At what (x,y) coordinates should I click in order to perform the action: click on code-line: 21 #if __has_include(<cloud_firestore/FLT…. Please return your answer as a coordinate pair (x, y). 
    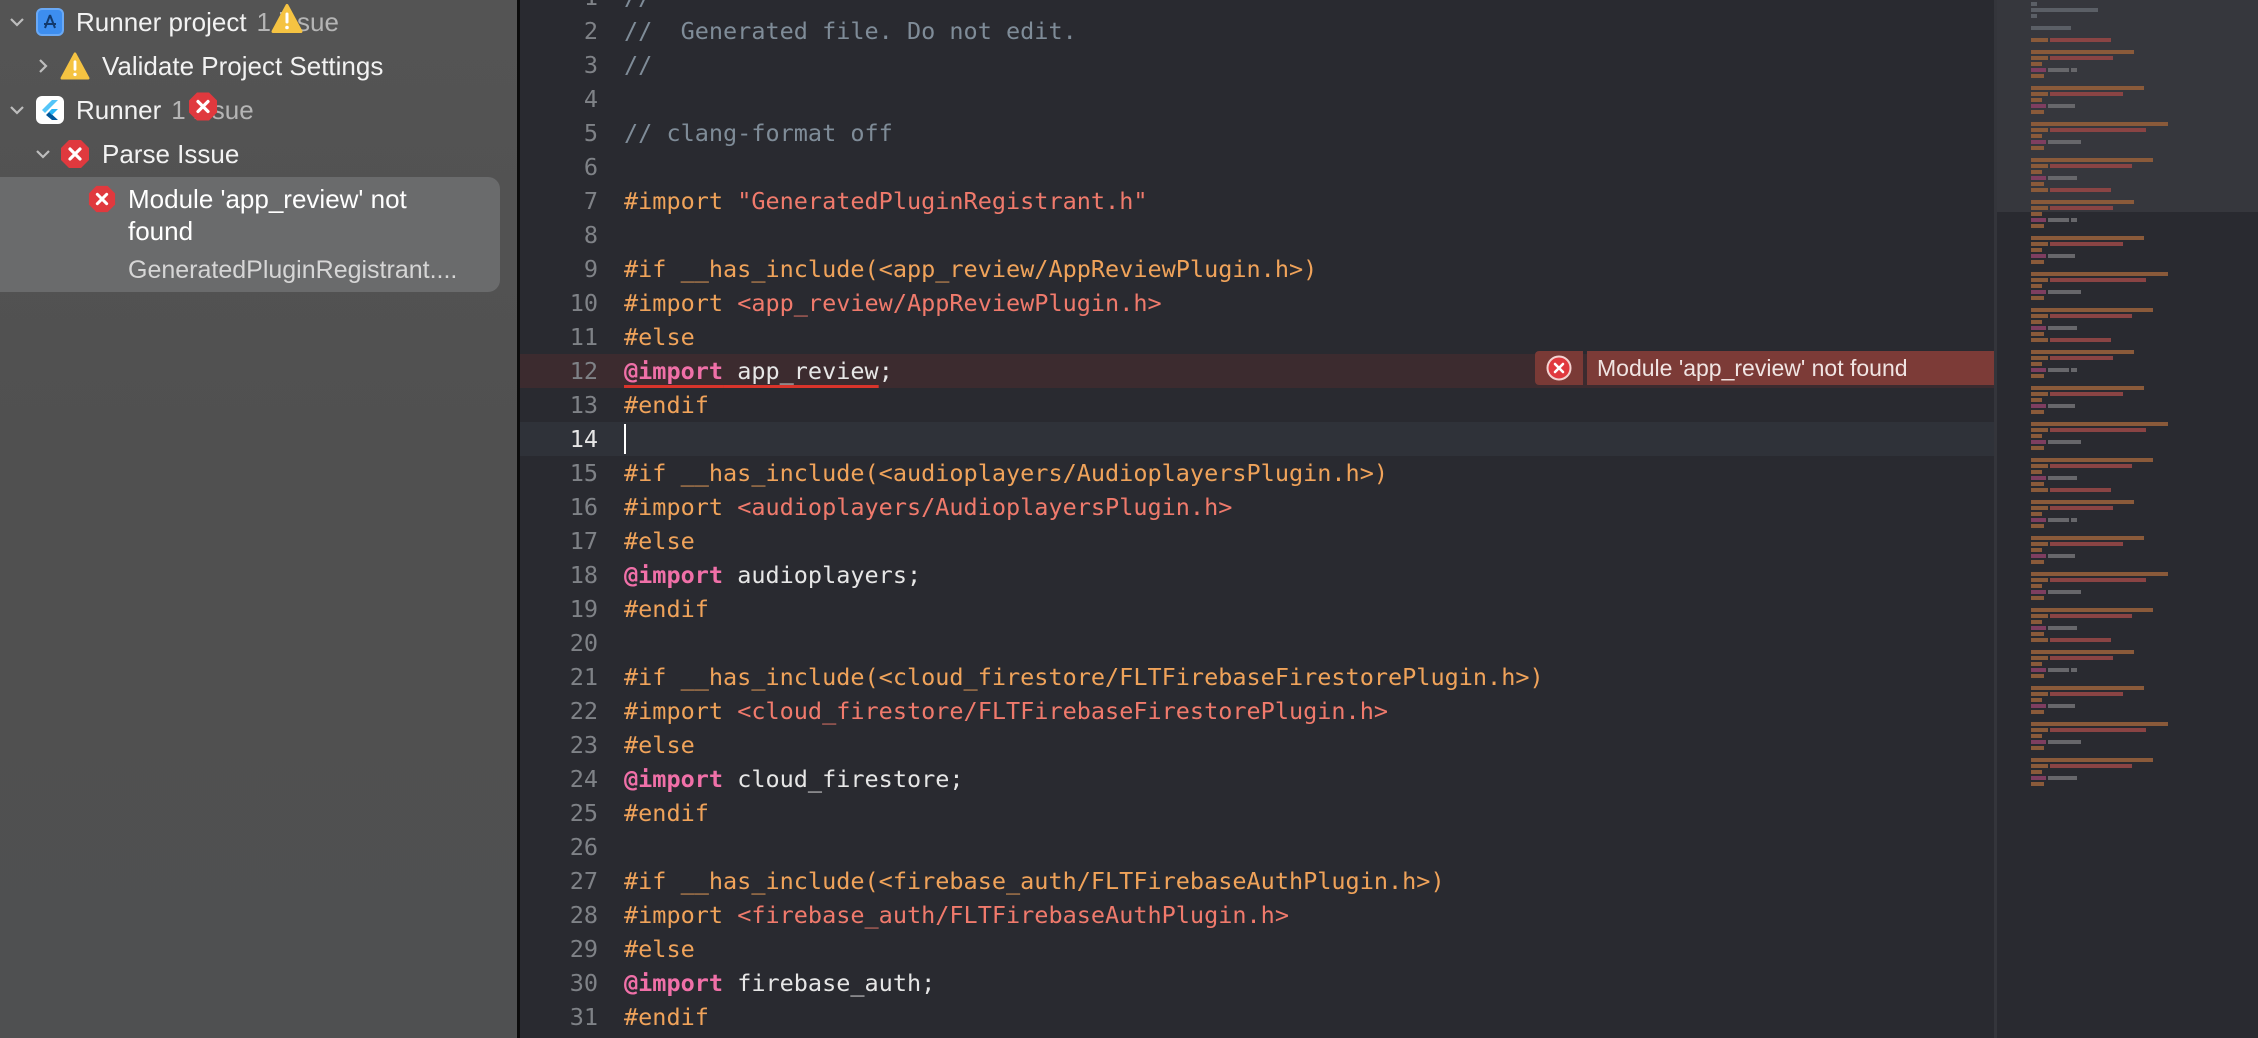
    Looking at the image, I should click on (1257, 677).